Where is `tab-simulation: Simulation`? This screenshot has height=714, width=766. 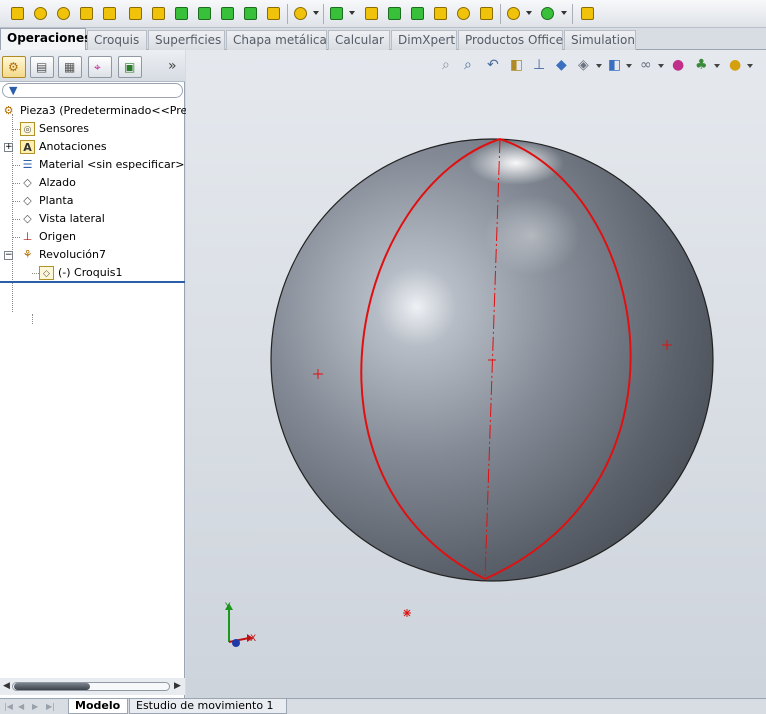 tab-simulation: Simulation is located at coordinates (600, 40).